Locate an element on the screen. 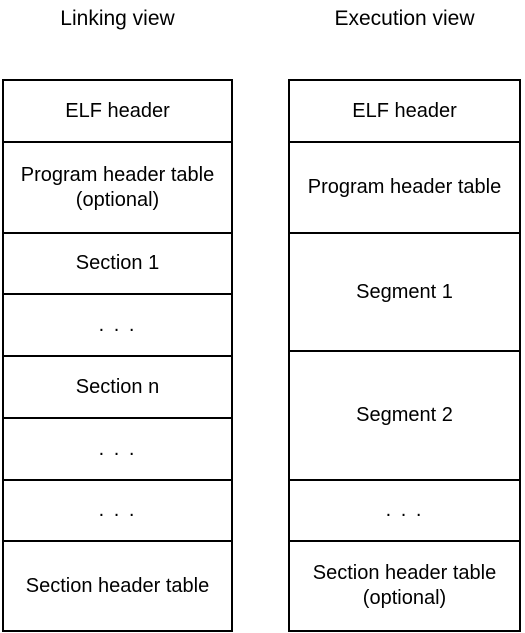 Image resolution: width=525 pixels, height=633 pixels. cell-label: Section n is located at coordinates (117, 386).